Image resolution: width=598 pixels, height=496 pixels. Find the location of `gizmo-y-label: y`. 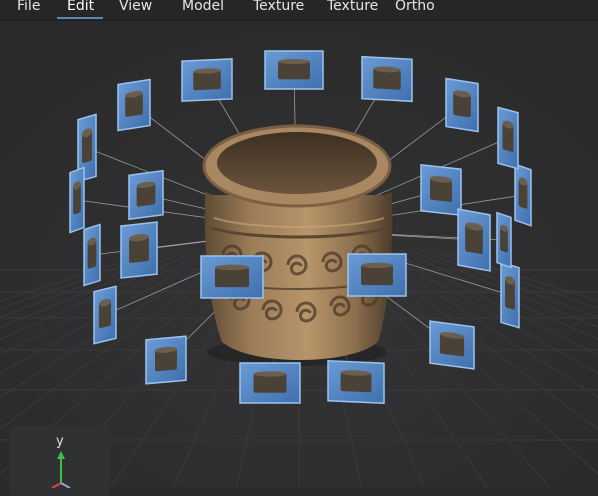

gizmo-y-label: y is located at coordinates (60, 441).